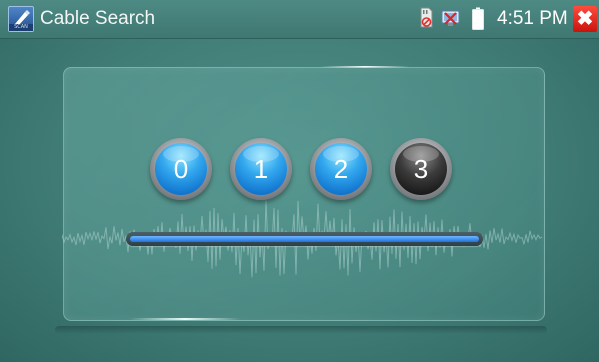 This screenshot has width=599, height=362. I want to click on close-button: ✖, so click(585, 19).